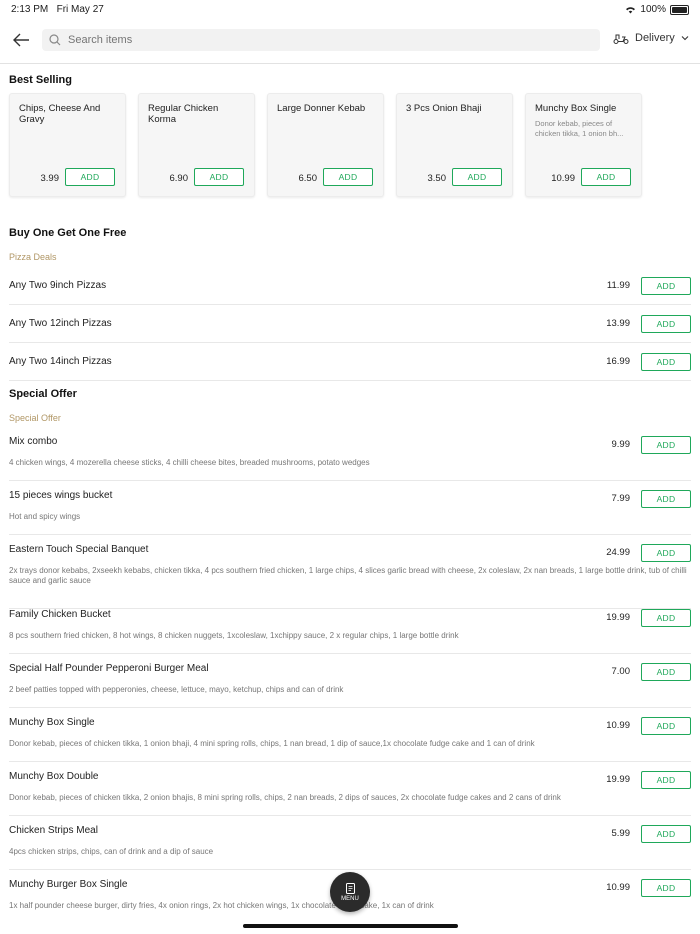 This screenshot has height=934, width=700. Describe the element at coordinates (631, 10) in the screenshot. I see `wifi-icon` at that location.